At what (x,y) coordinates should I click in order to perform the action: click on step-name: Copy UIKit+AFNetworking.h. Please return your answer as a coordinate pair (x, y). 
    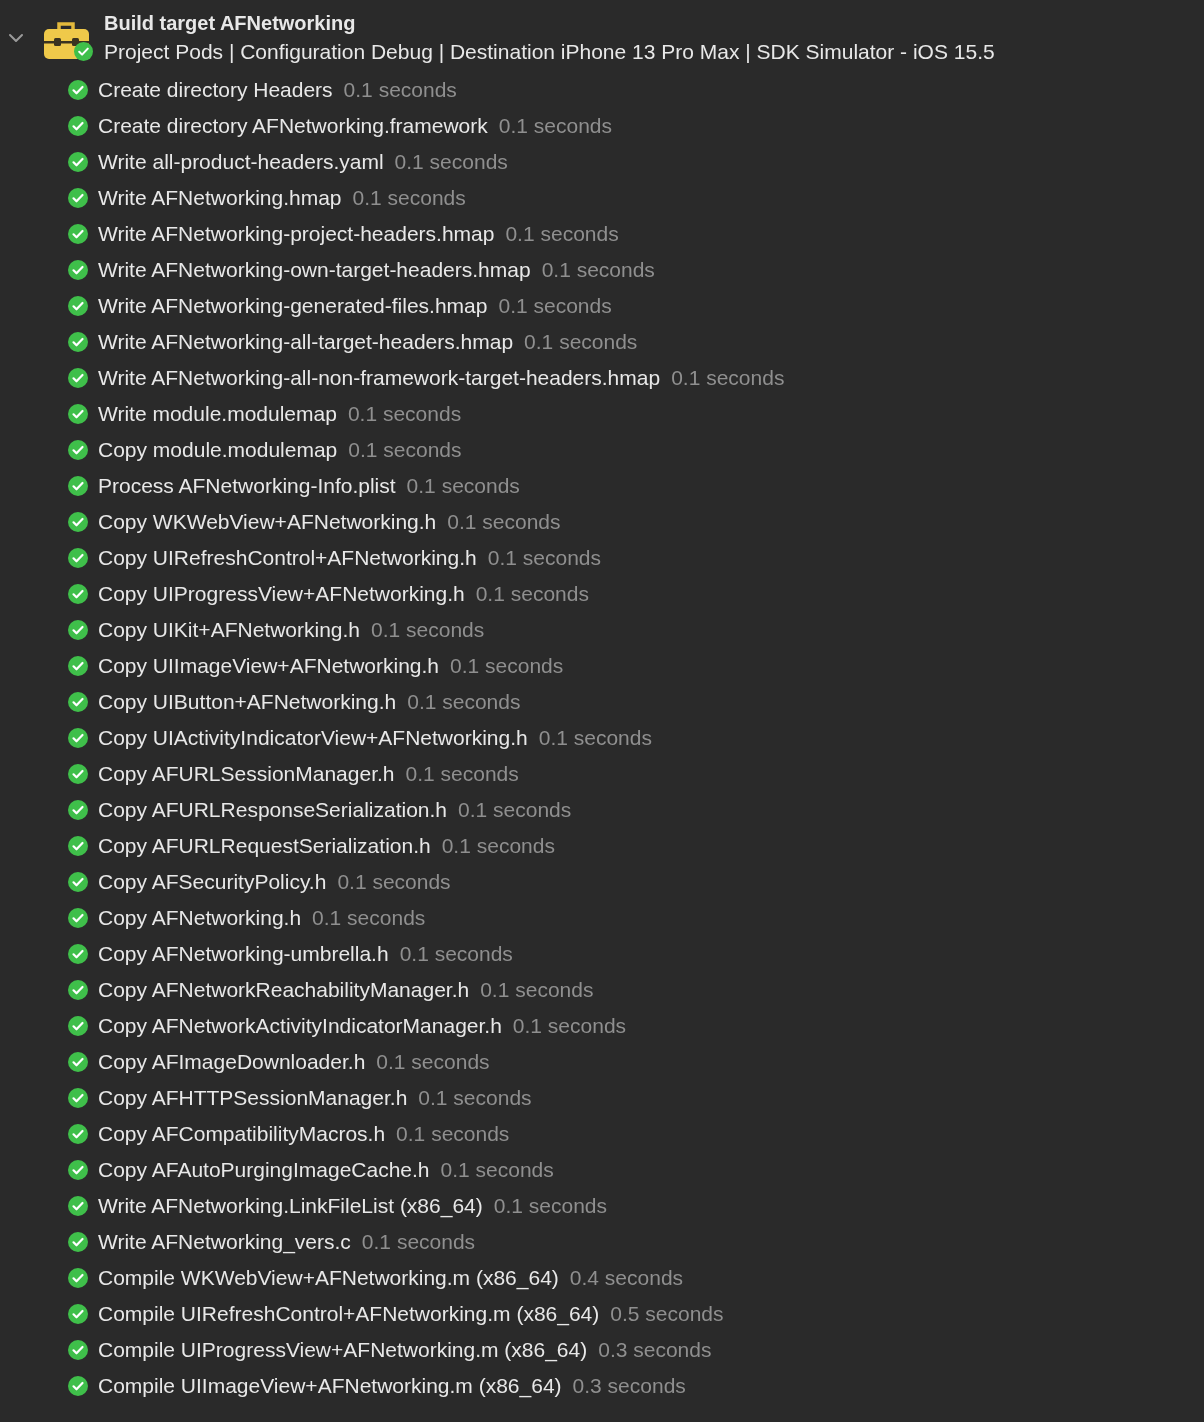
    Looking at the image, I should click on (229, 630).